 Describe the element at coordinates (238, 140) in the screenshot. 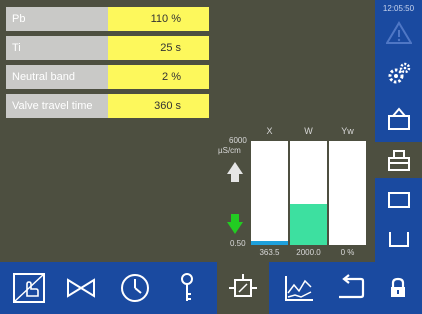

I see `y-axis-max-label: 6000` at that location.